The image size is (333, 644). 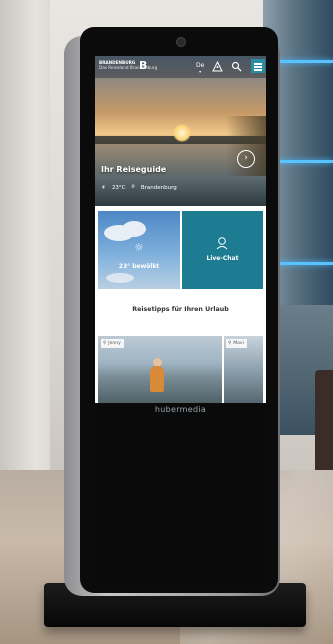 I want to click on logo-text: BRANDENBURG Das Reiseland Brandenburg, so click(x=128, y=65).